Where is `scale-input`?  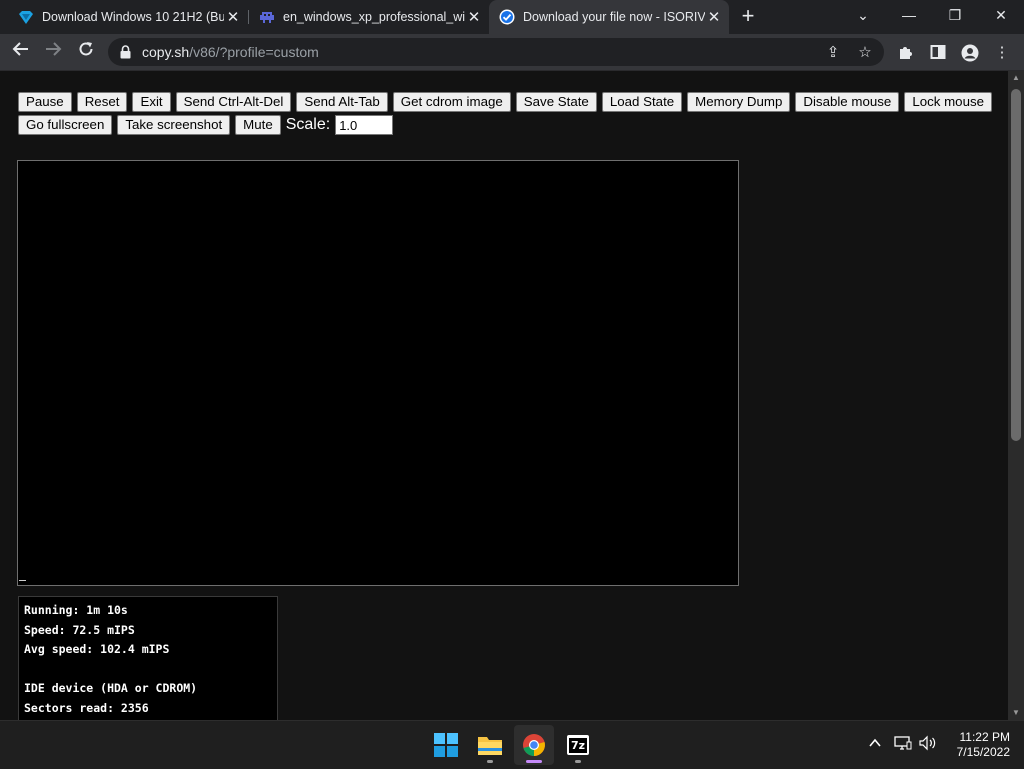
scale-input is located at coordinates (364, 125).